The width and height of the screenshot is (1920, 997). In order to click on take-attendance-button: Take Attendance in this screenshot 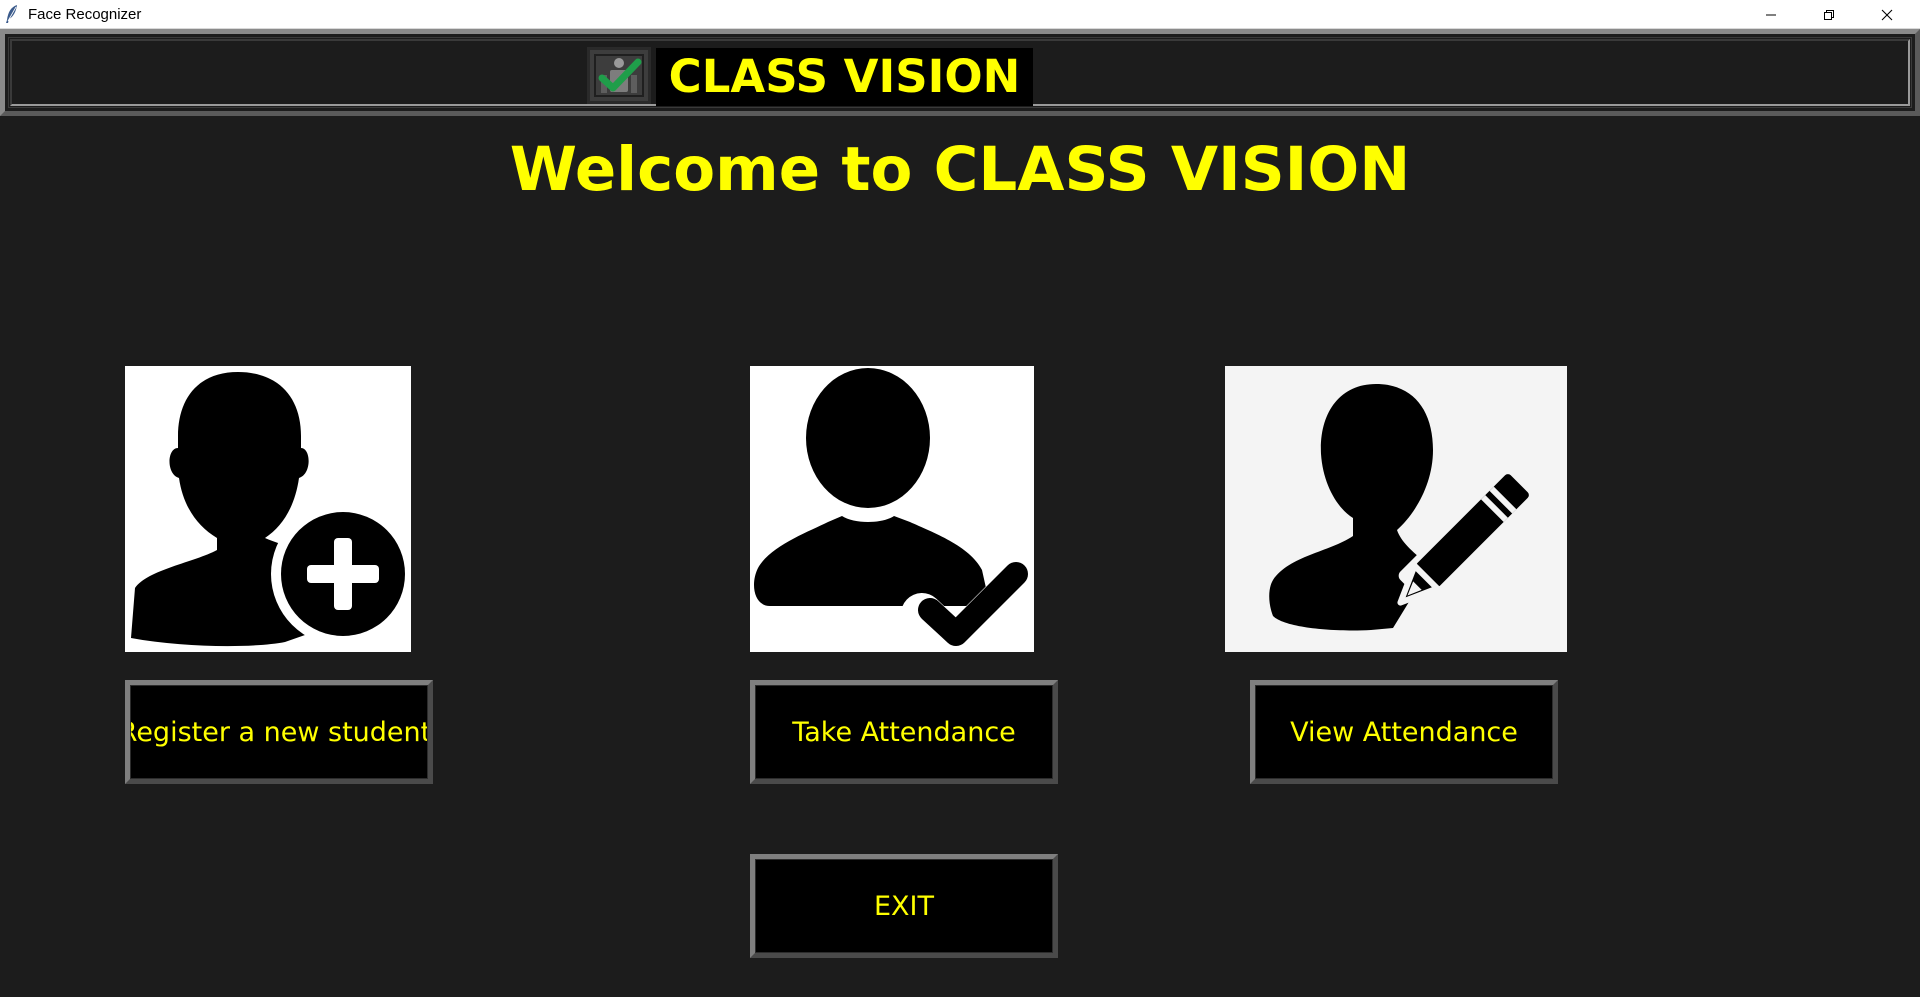, I will do `click(904, 732)`.